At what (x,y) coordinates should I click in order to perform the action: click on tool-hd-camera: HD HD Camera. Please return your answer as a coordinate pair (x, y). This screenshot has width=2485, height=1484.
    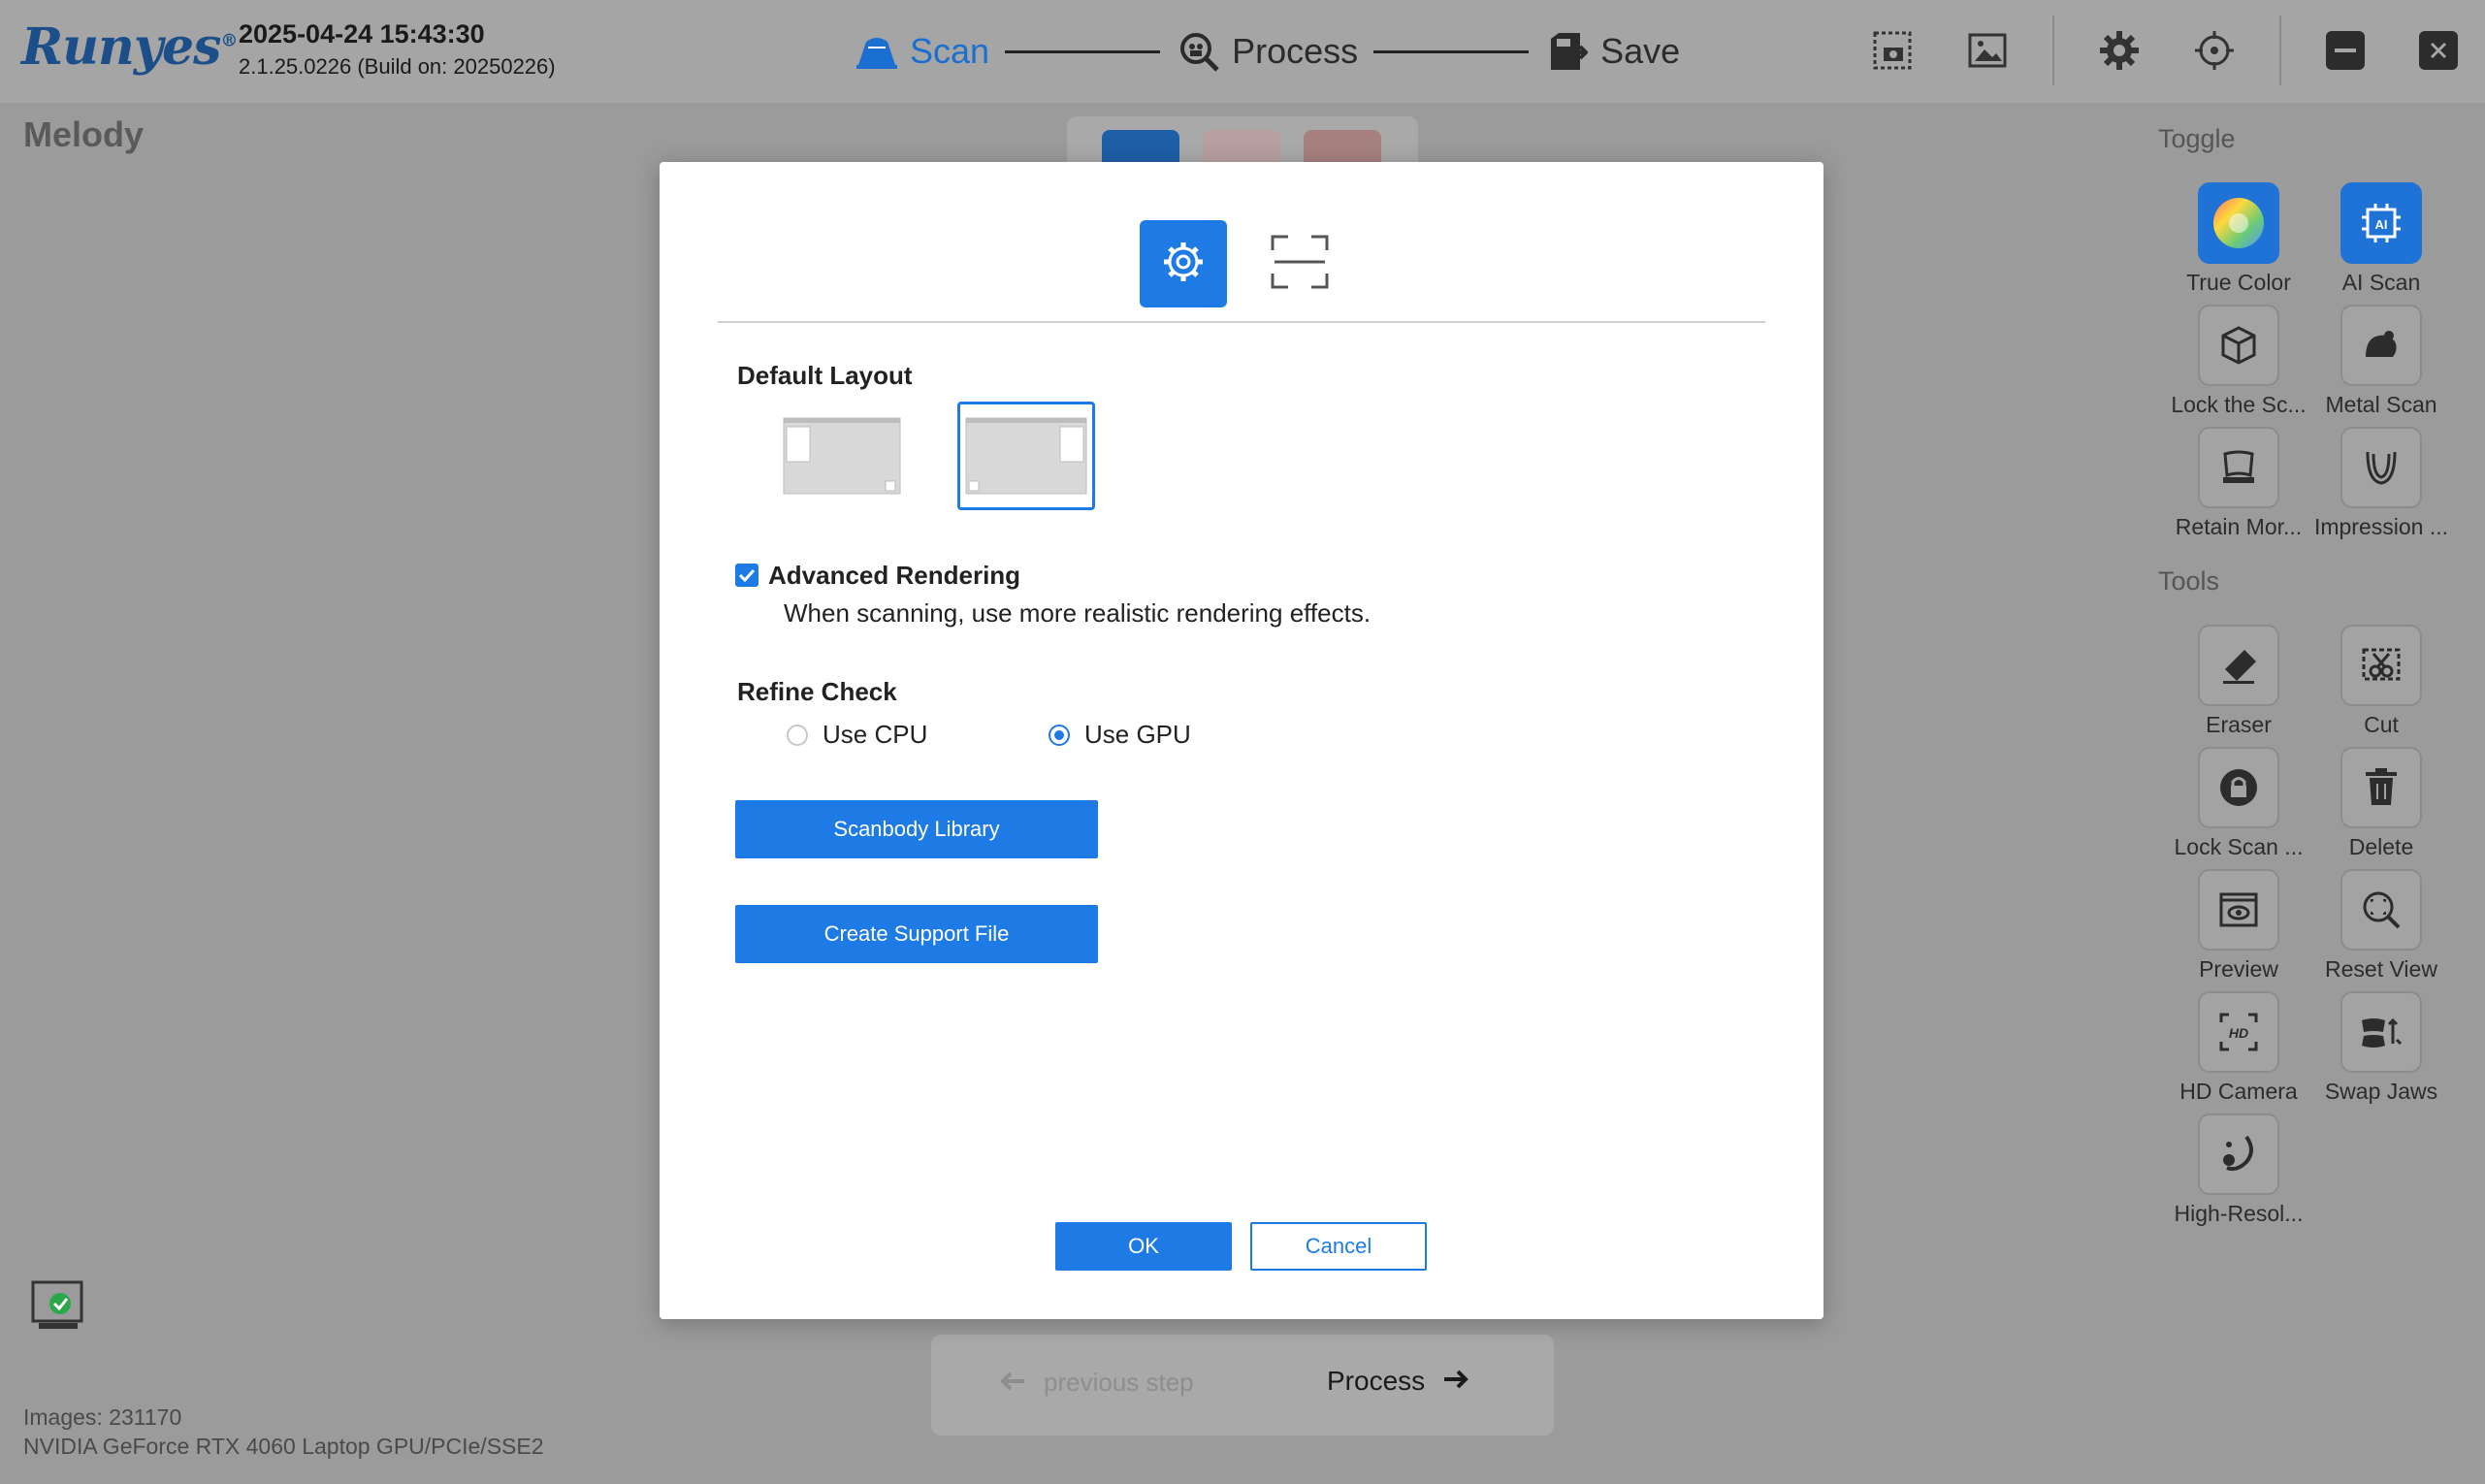
    Looking at the image, I should click on (2238, 1048).